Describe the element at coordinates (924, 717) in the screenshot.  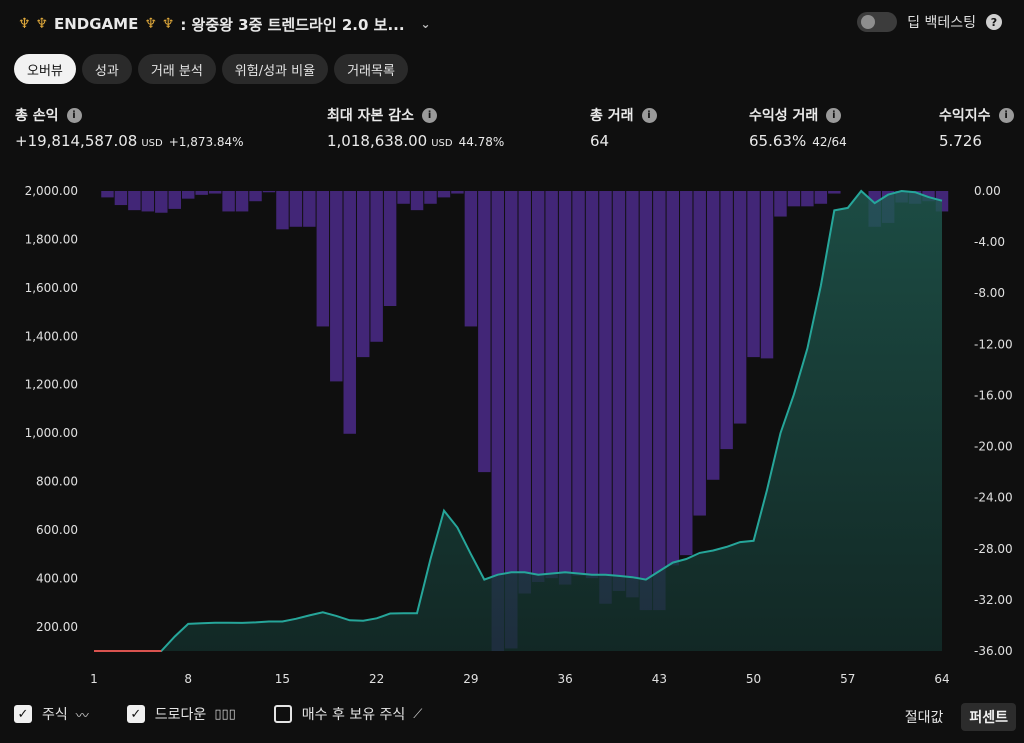
I see `mode-absolute: 절대값` at that location.